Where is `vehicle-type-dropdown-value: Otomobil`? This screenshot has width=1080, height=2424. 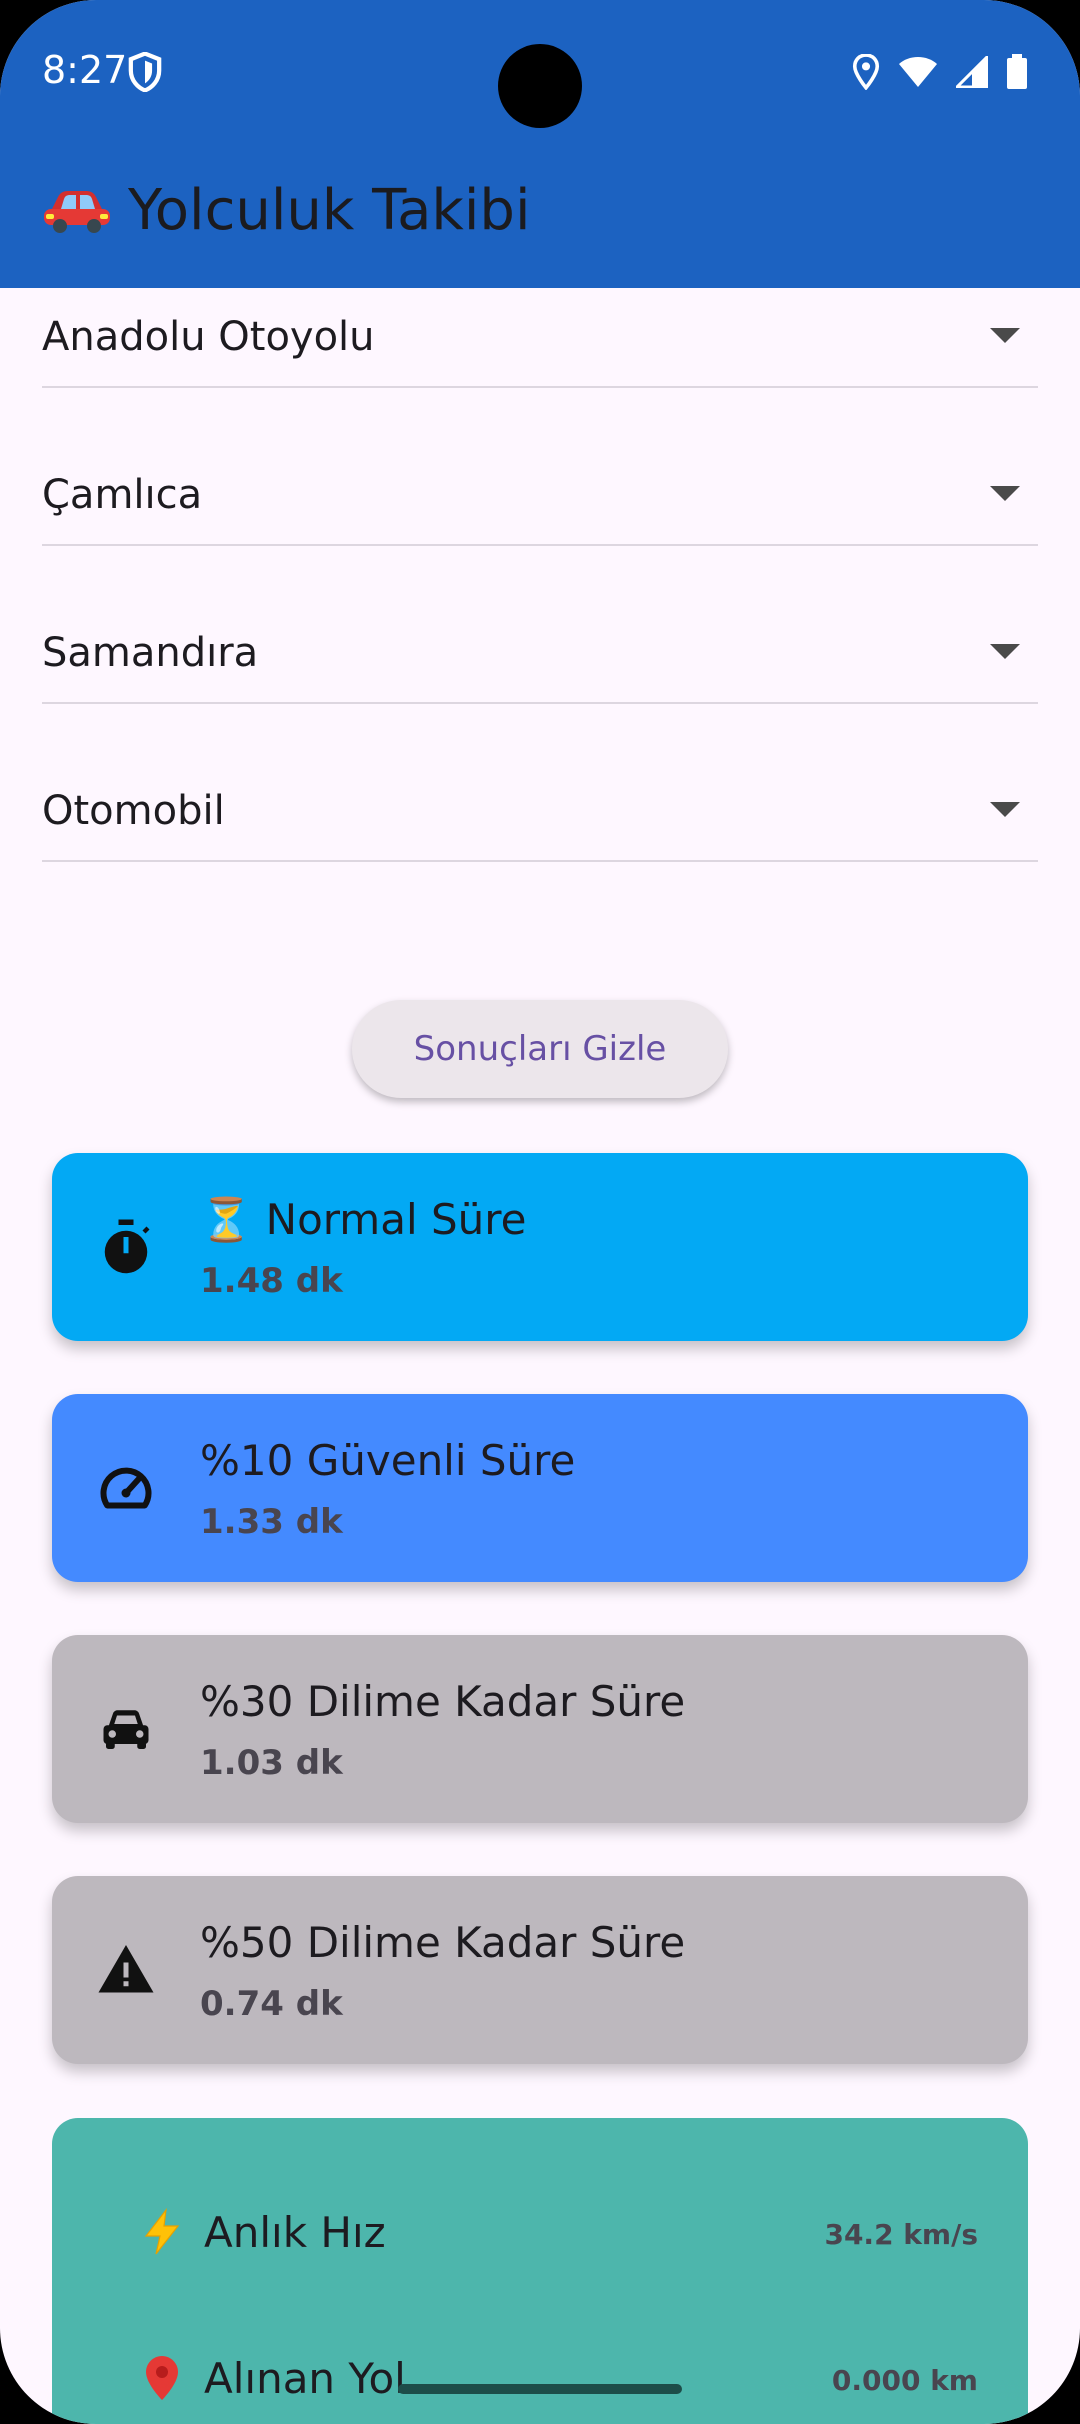
vehicle-type-dropdown-value: Otomobil is located at coordinates (133, 811).